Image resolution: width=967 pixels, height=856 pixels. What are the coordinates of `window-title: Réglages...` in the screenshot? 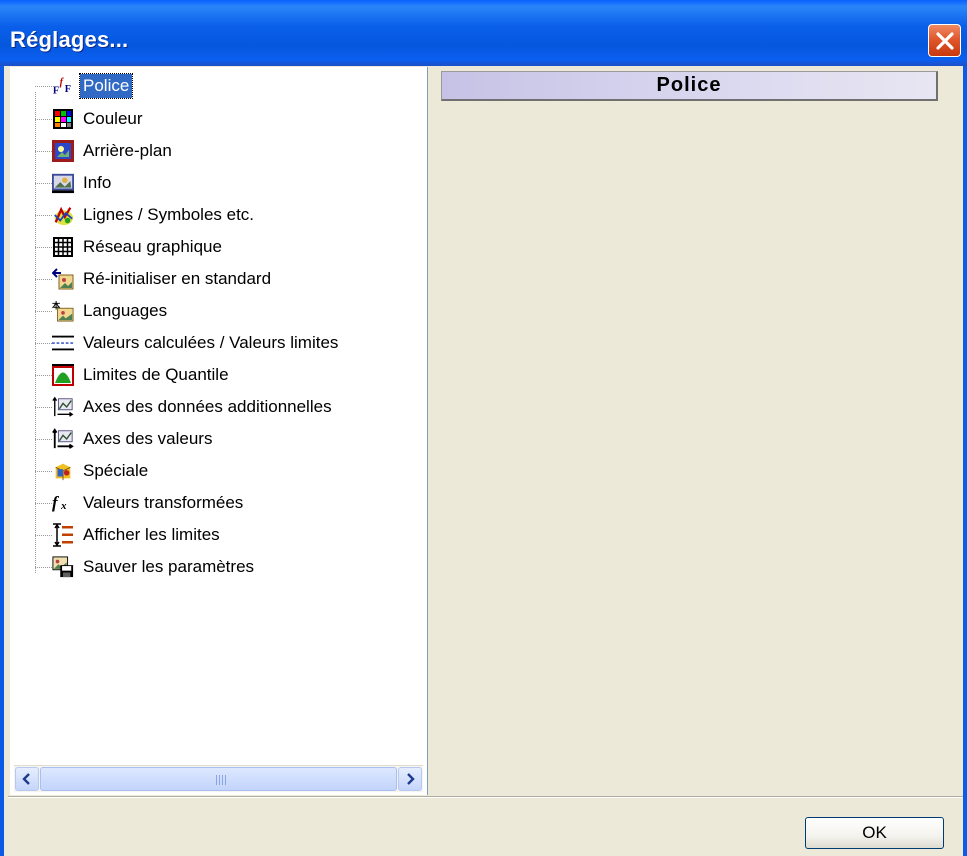 It's located at (69, 39).